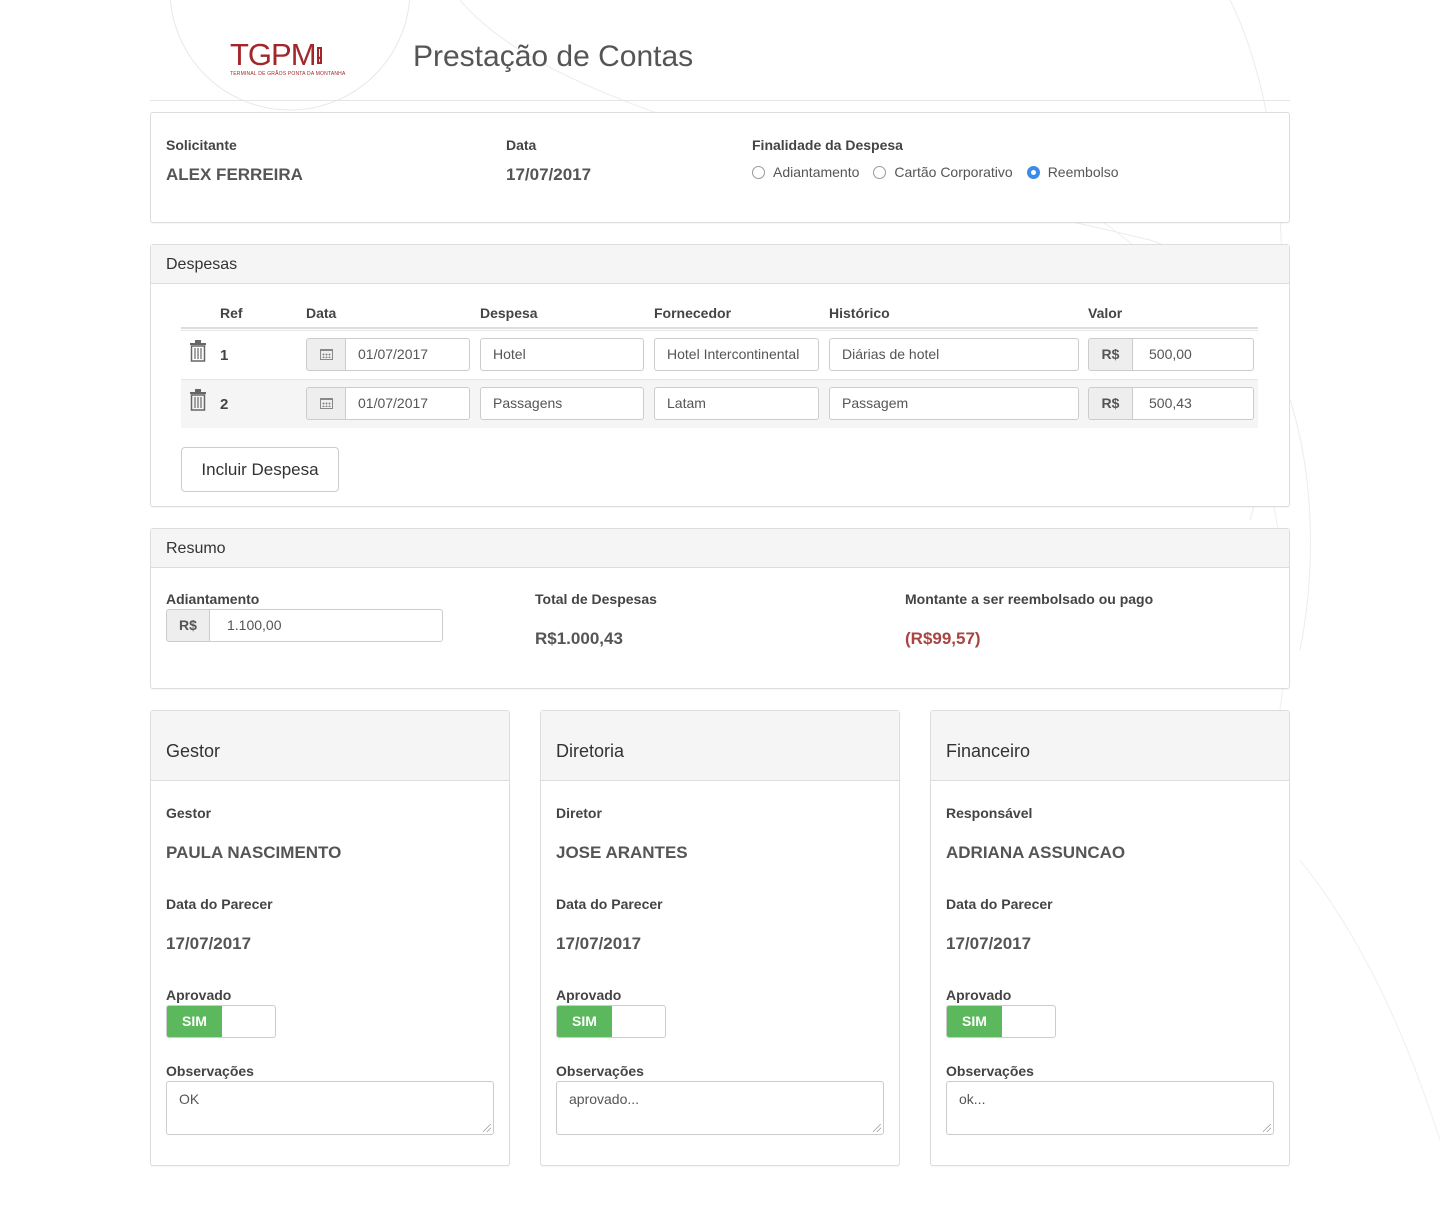 This screenshot has height=1206, width=1440. Describe the element at coordinates (549, 174) in the screenshot. I see `data-value: 17/07/2017` at that location.